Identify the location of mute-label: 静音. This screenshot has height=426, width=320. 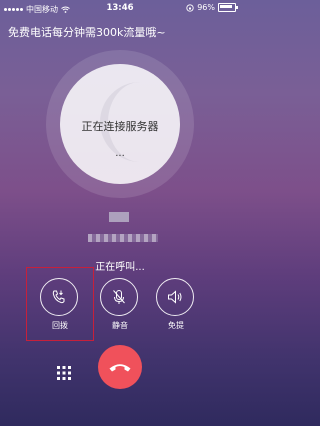
(120, 325).